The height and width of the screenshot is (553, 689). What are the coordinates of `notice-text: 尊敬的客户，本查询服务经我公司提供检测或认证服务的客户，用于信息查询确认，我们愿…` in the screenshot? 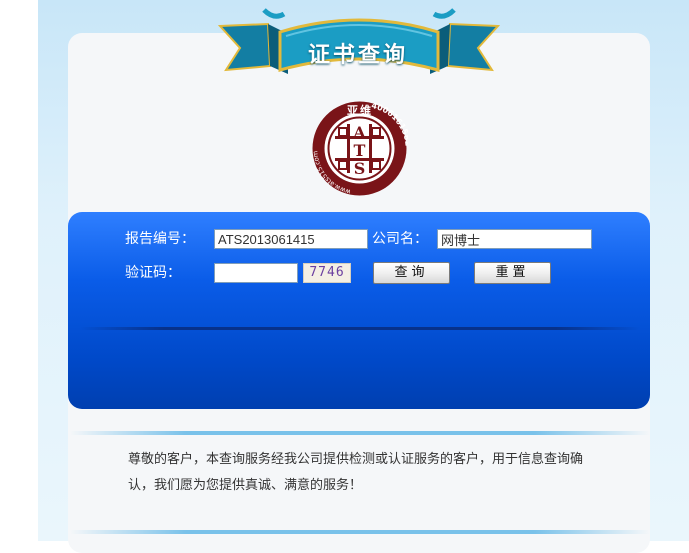 It's located at (356, 472).